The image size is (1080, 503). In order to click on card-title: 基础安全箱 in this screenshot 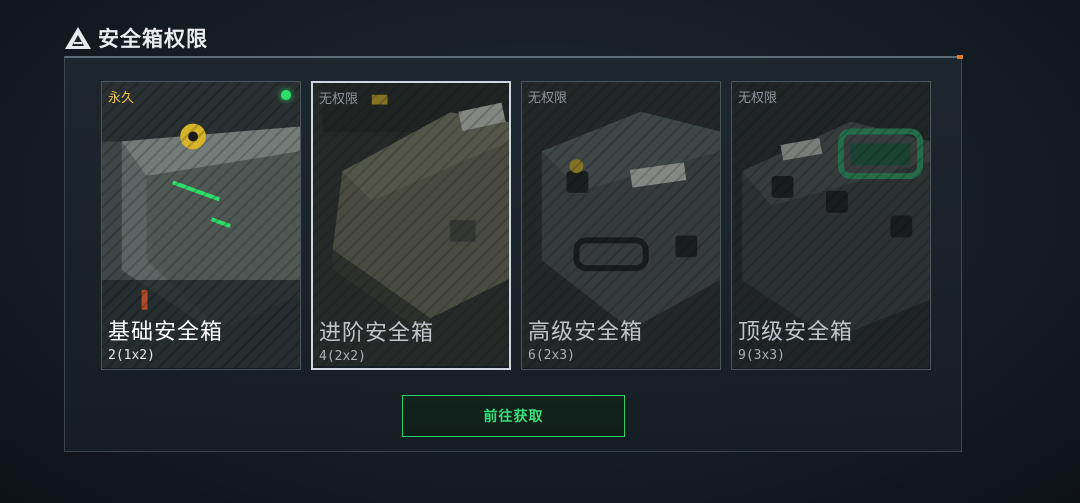, I will do `click(166, 332)`.